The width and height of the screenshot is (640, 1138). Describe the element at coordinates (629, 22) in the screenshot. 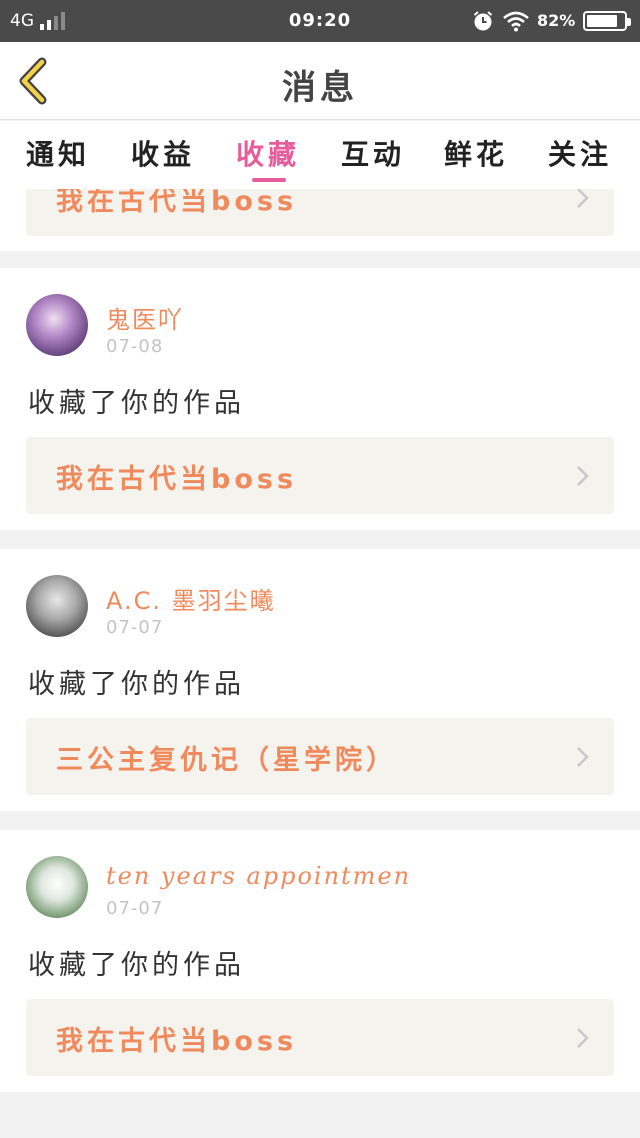

I see `battery-nub` at that location.